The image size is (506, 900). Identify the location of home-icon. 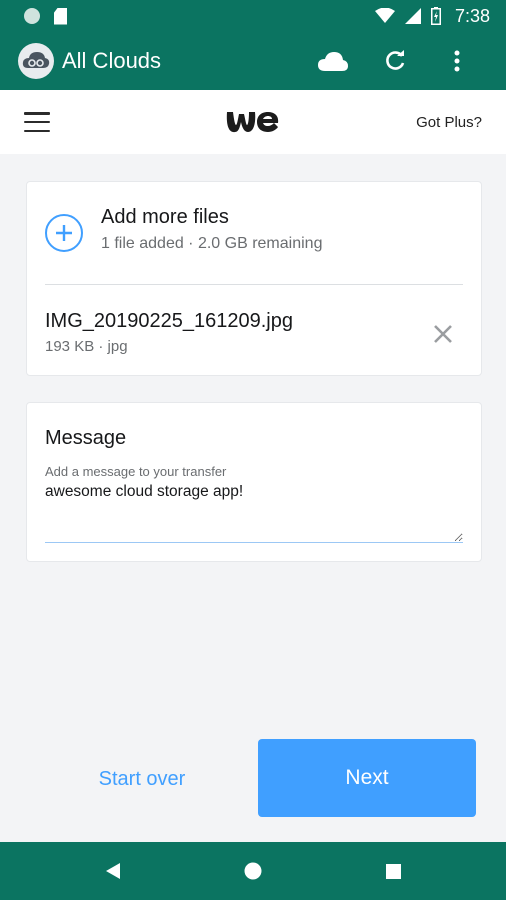
(253, 871).